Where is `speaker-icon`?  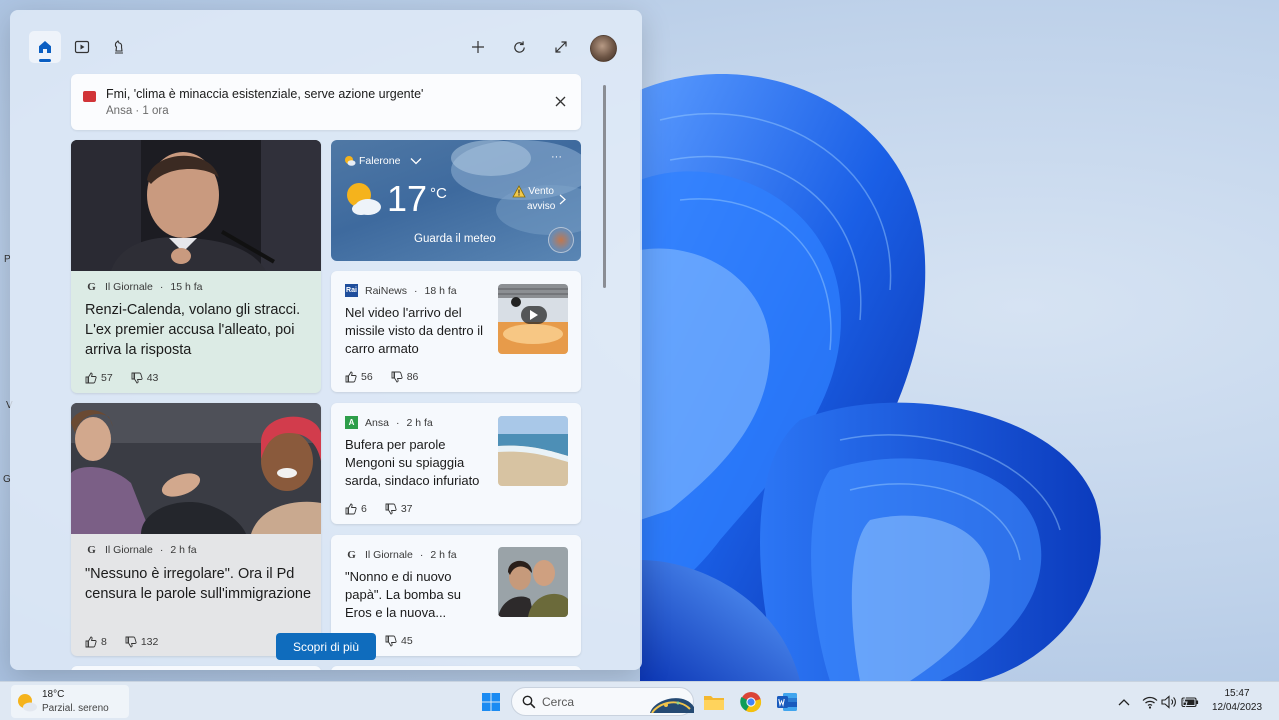
speaker-icon is located at coordinates (1168, 702).